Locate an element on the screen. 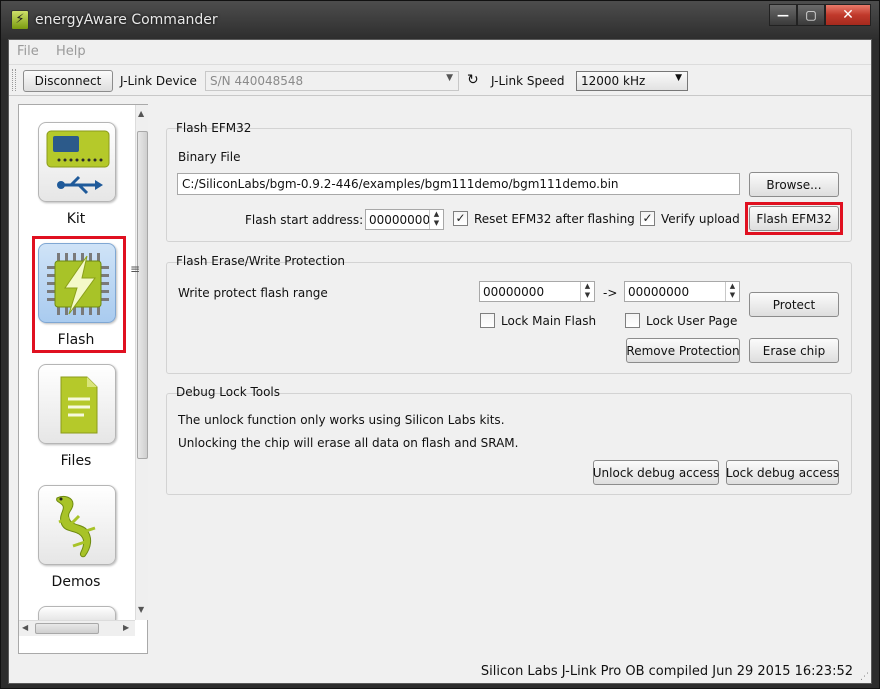 Image resolution: width=880 pixels, height=689 pixels. unlock-debug-access-button: Unlock debug access is located at coordinates (656, 472).